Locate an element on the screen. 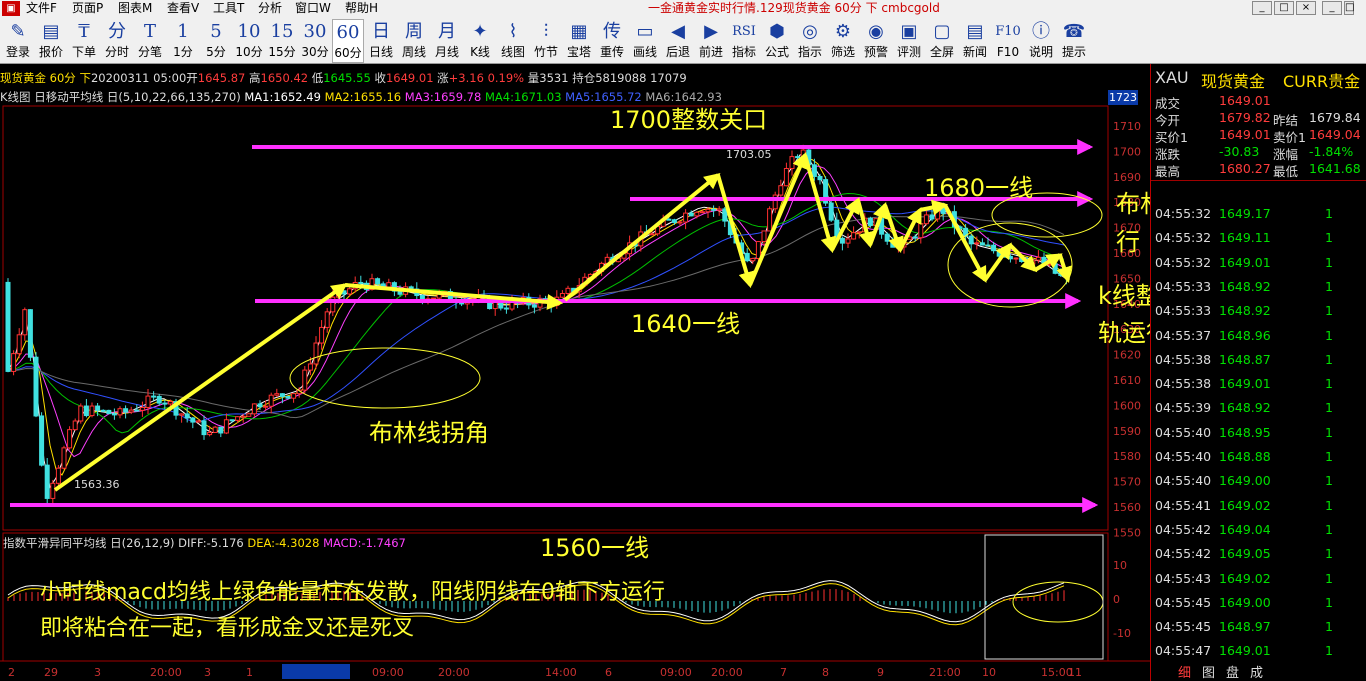  toolbar-button-2: ₸ 下单 is located at coordinates (84, 41).